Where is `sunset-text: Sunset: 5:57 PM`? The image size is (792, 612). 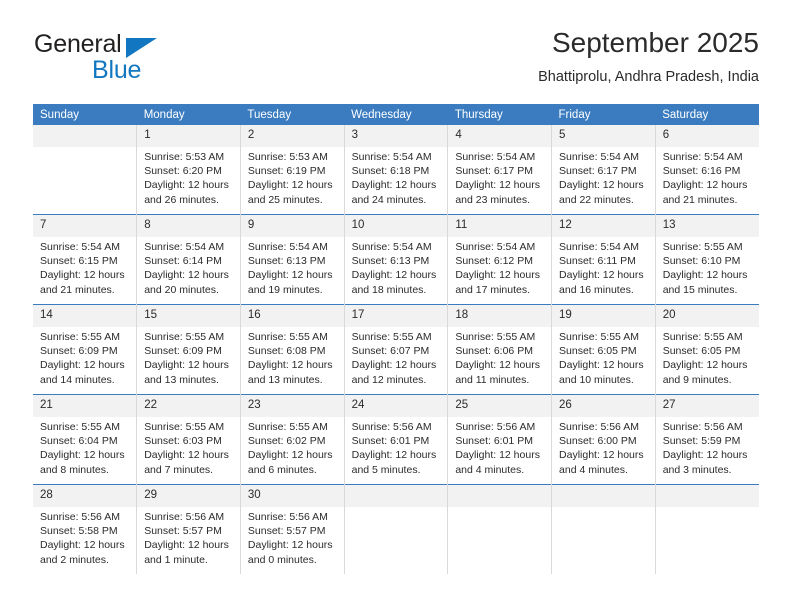 sunset-text: Sunset: 5:57 PM is located at coordinates (286, 531).